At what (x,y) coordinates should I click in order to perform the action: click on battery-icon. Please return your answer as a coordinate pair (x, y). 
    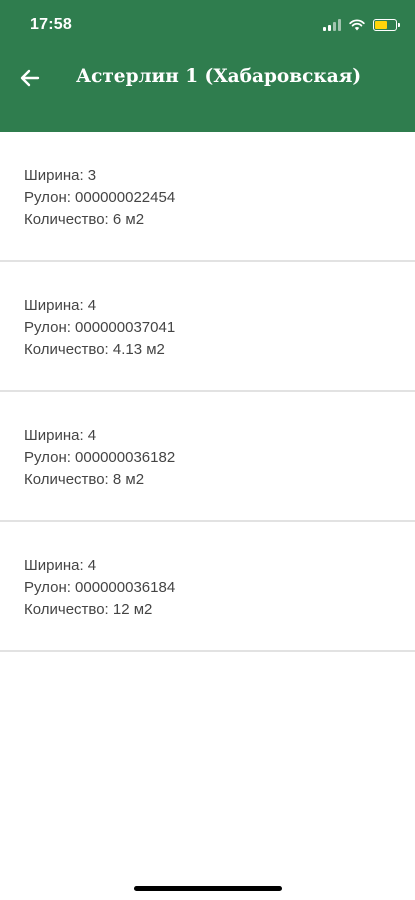
    Looking at the image, I should click on (386, 25).